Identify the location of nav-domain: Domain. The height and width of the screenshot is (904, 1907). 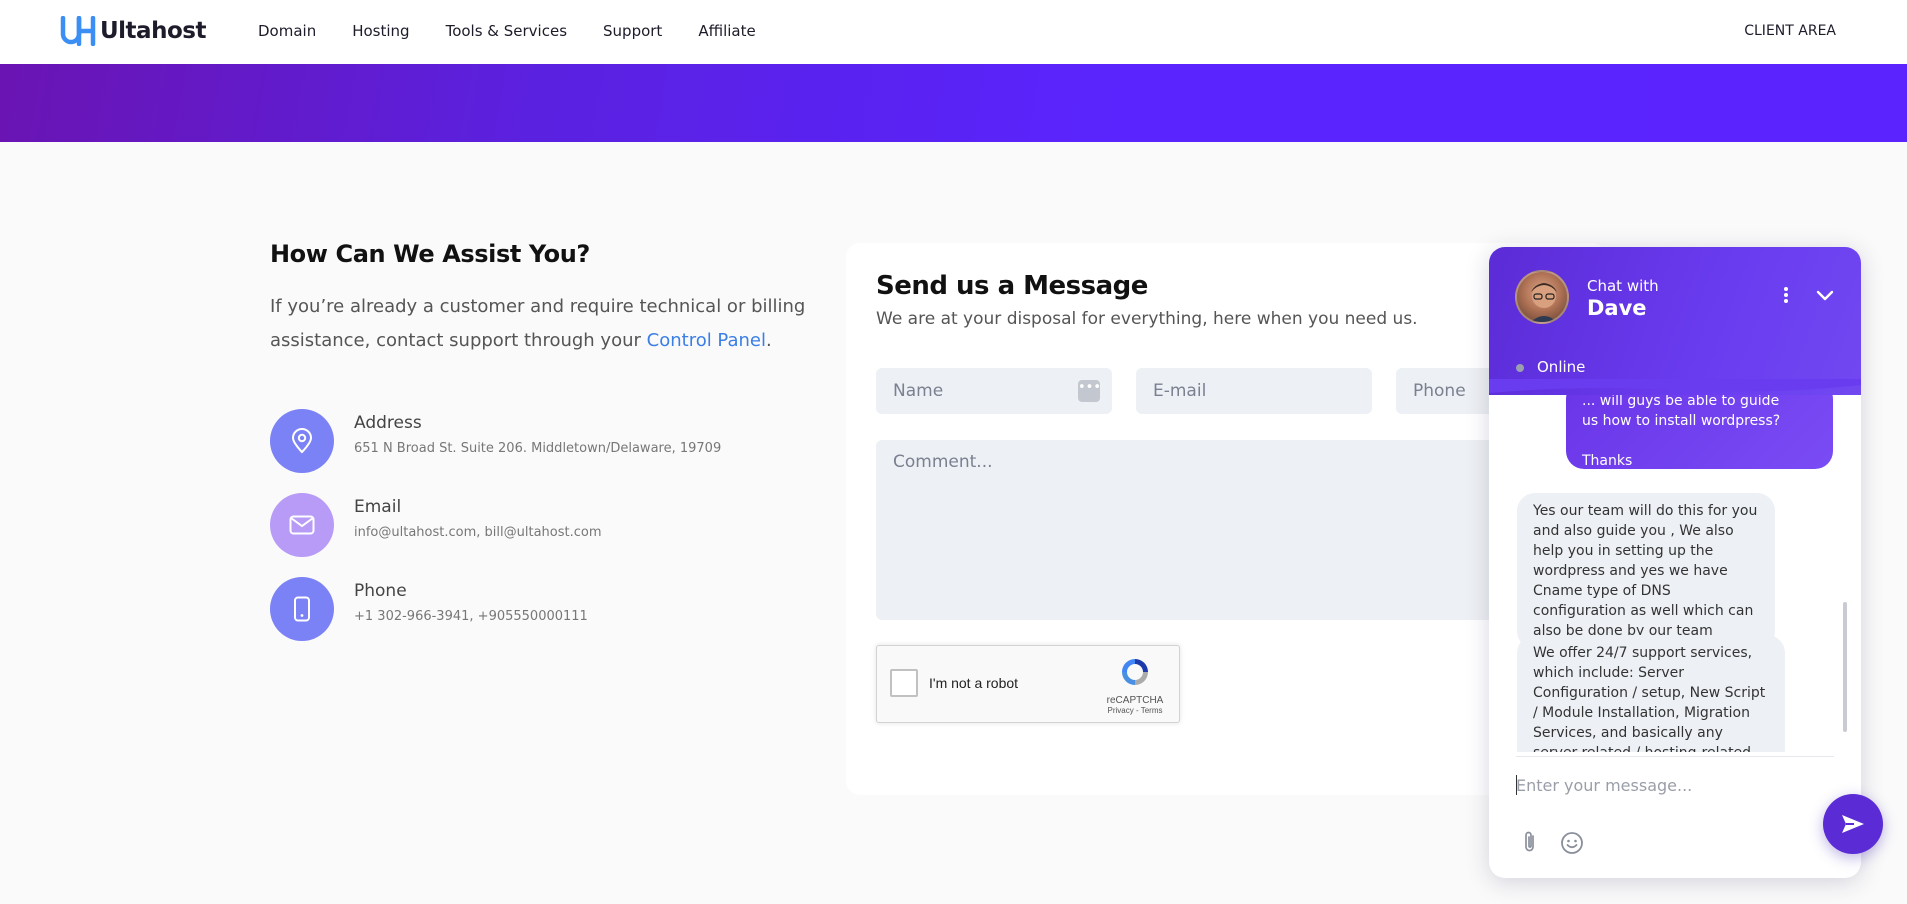
(287, 31).